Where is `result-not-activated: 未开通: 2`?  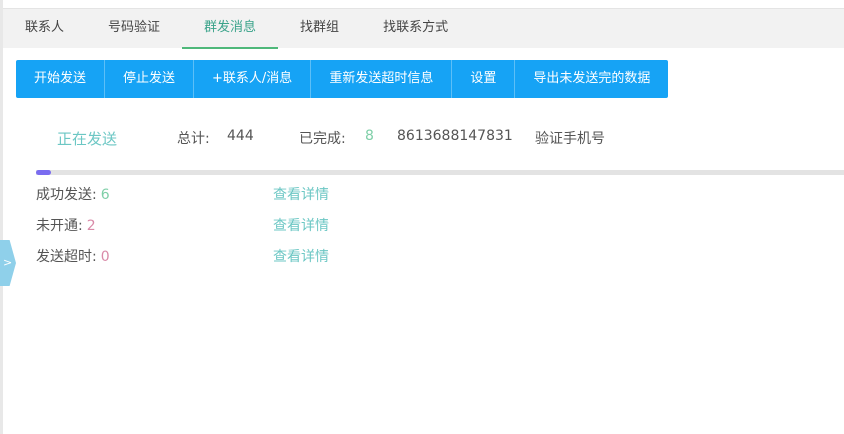 result-not-activated: 未开通: 2 is located at coordinates (66, 225).